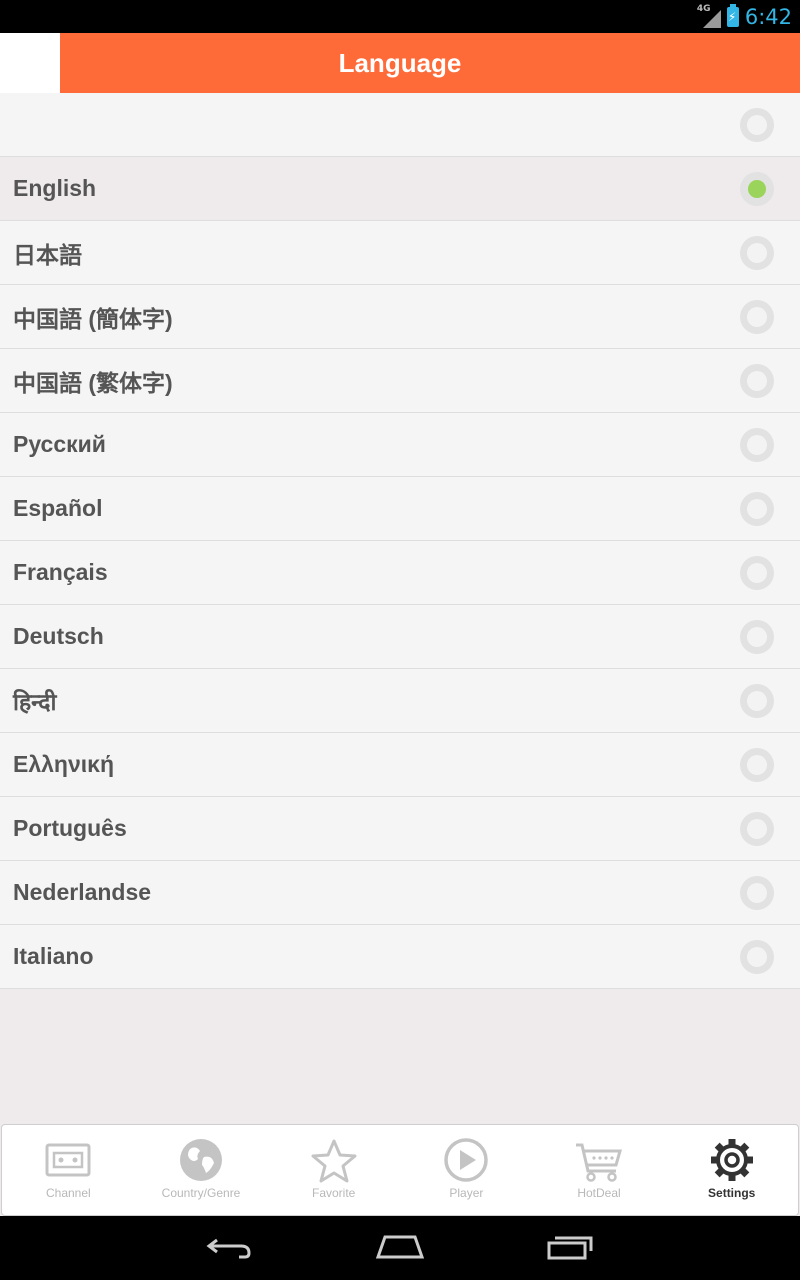 The image size is (800, 1280). What do you see at coordinates (400, 701) in the screenshot?
I see `language-row: हिन्दी` at bounding box center [400, 701].